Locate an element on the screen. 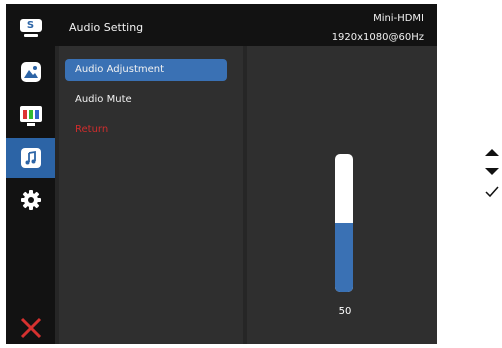 This screenshot has height=348, width=502. osd-header: Audio Setting Mini-HDMI 1920x1080@60Hz is located at coordinates (246, 25).